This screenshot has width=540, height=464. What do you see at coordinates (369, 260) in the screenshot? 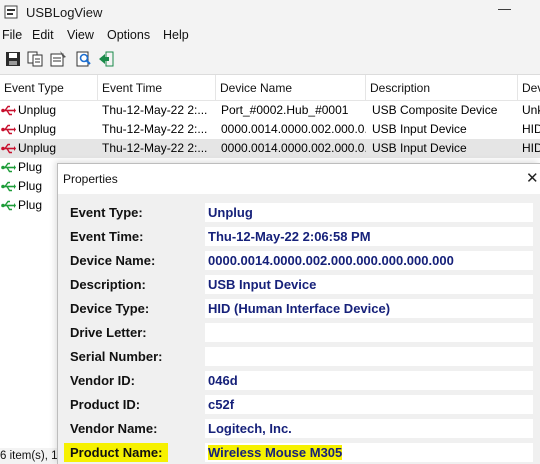
I see `device-name-field: 0000.0014.0000.002.000.000.000.000.000` at bounding box center [369, 260].